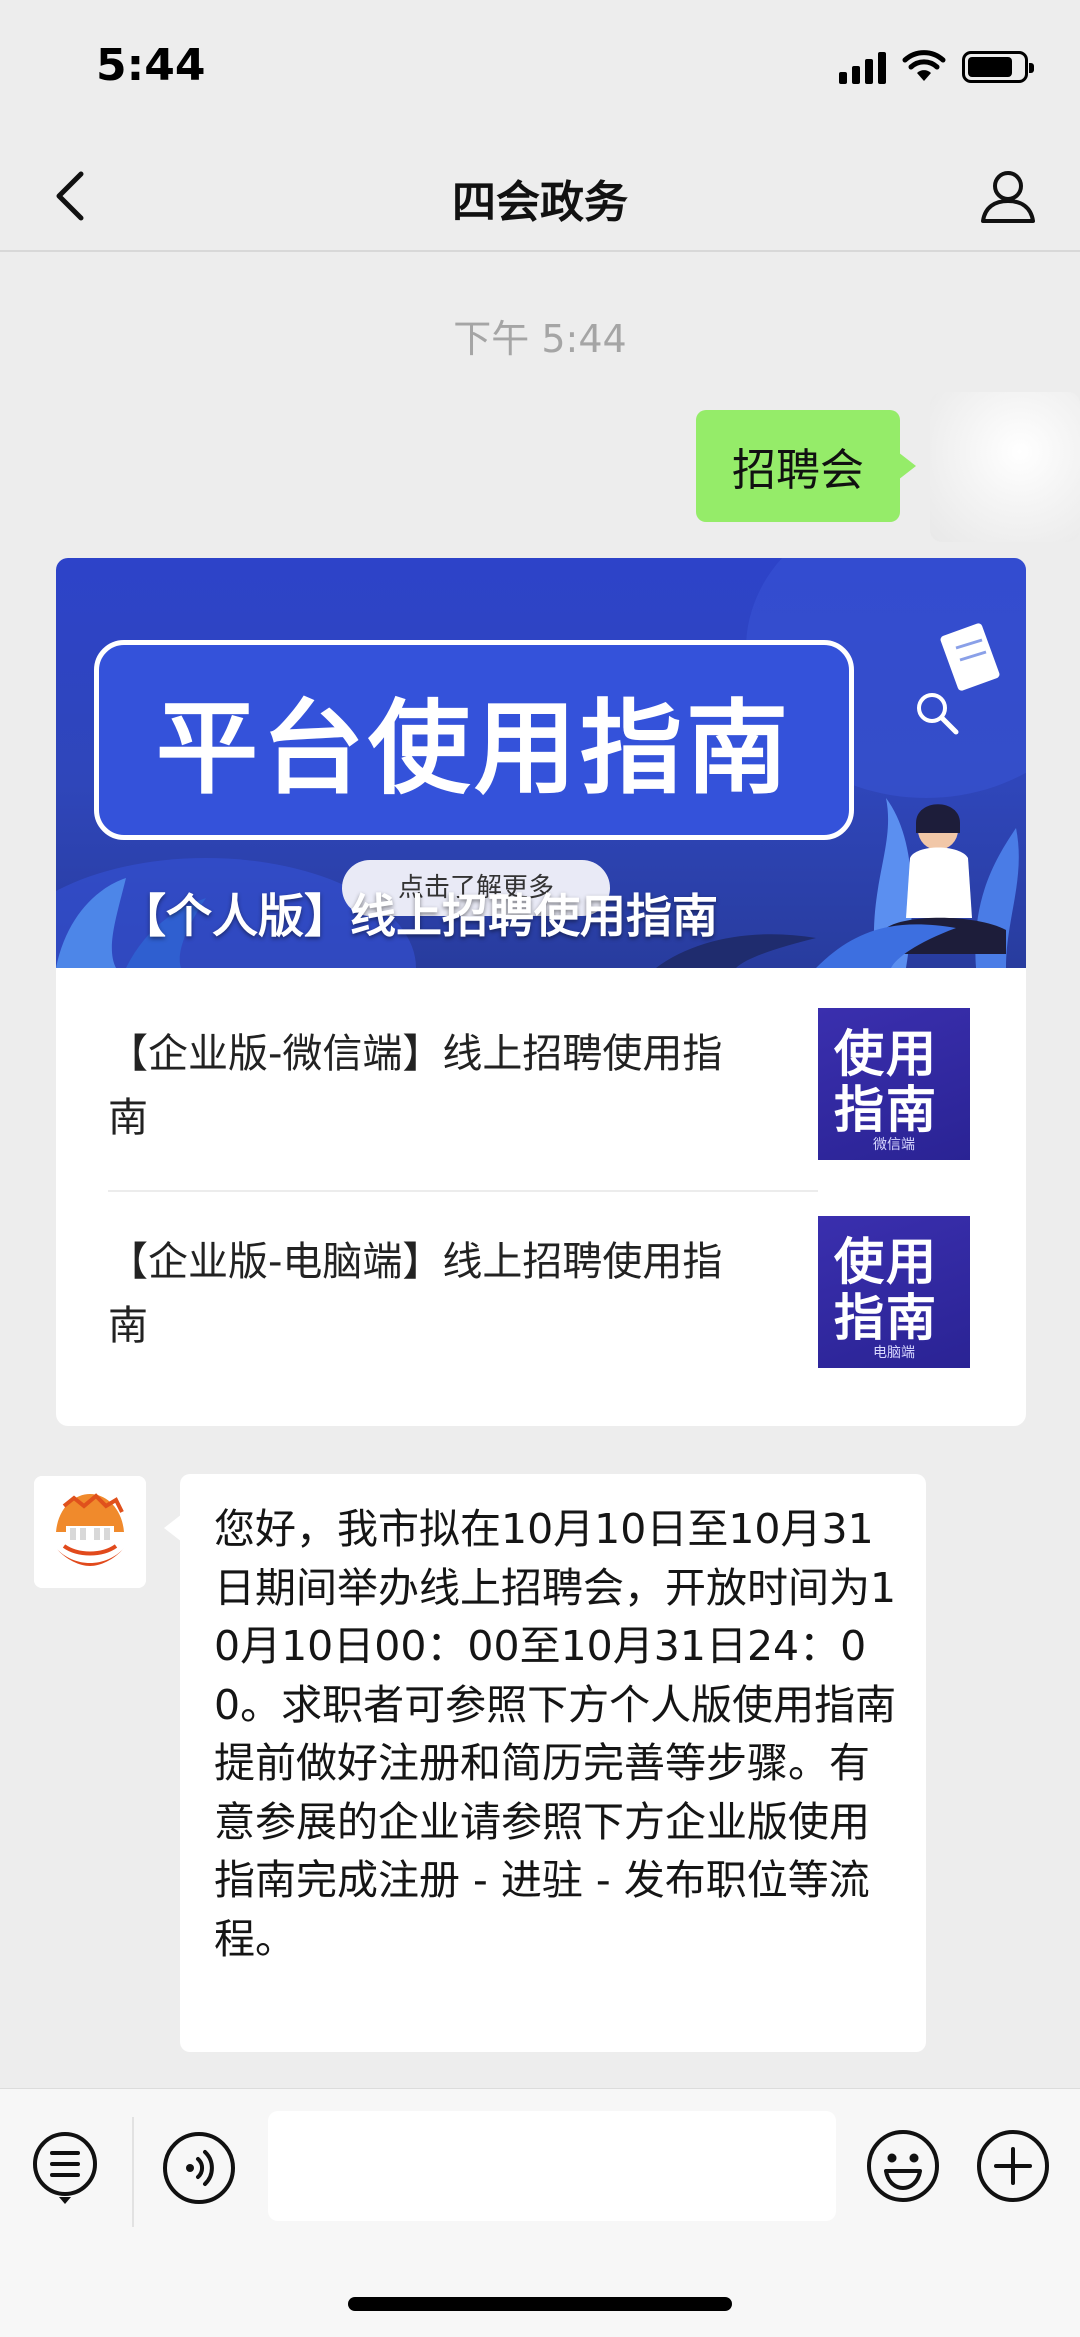 This screenshot has width=1080, height=2337. Describe the element at coordinates (894, 1145) in the screenshot. I see `thumb-subtext: 微信端` at that location.